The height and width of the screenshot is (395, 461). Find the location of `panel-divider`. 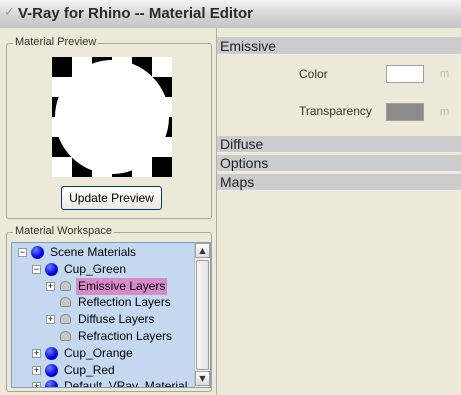

panel-divider is located at coordinates (216, 211).